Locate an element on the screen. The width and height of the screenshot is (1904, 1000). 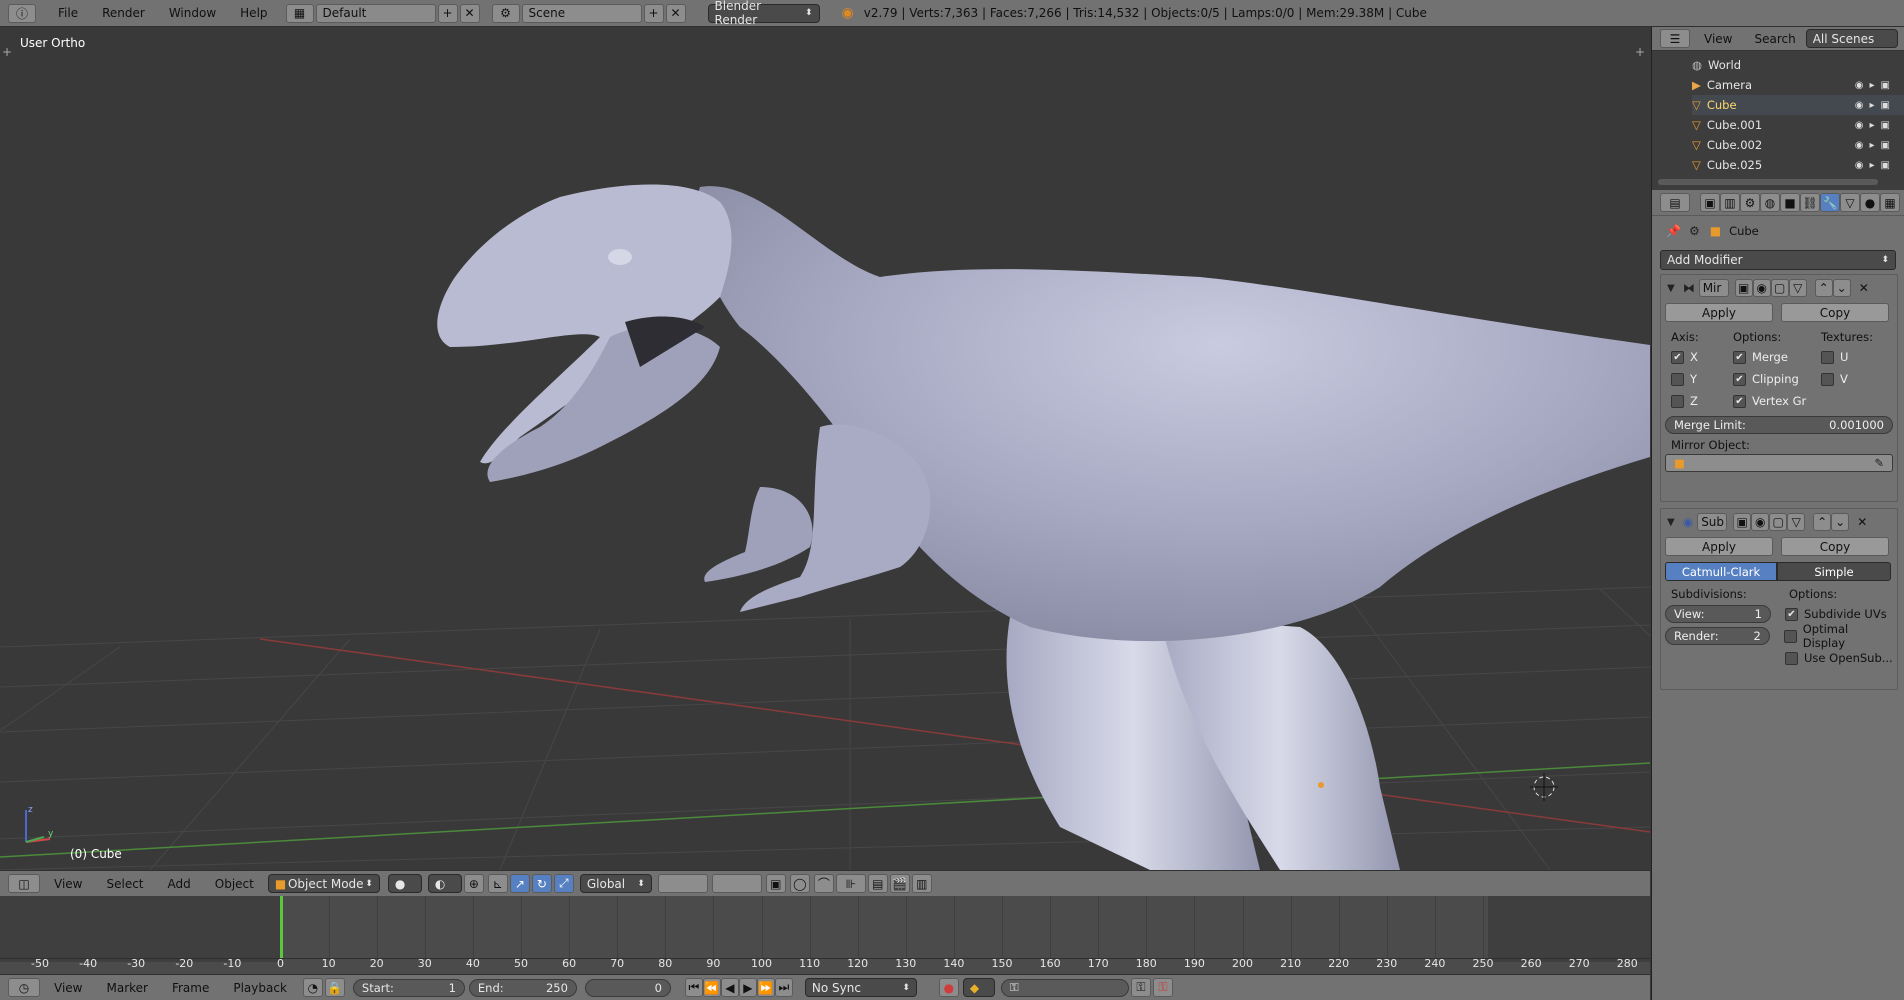
snap-target-icon: ⊪ is located at coordinates (850, 883).